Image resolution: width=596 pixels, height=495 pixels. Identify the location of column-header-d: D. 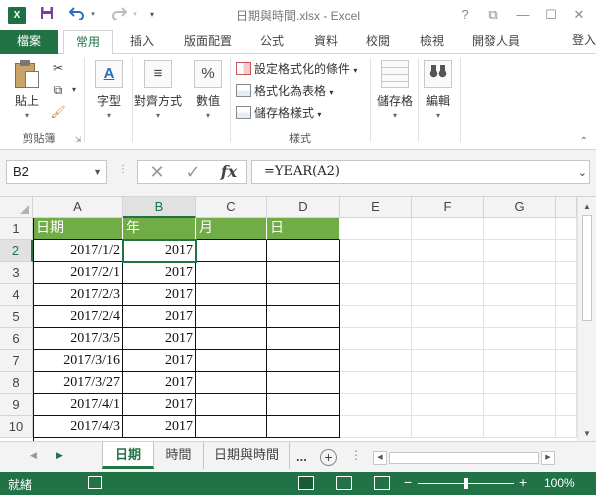
(303, 207).